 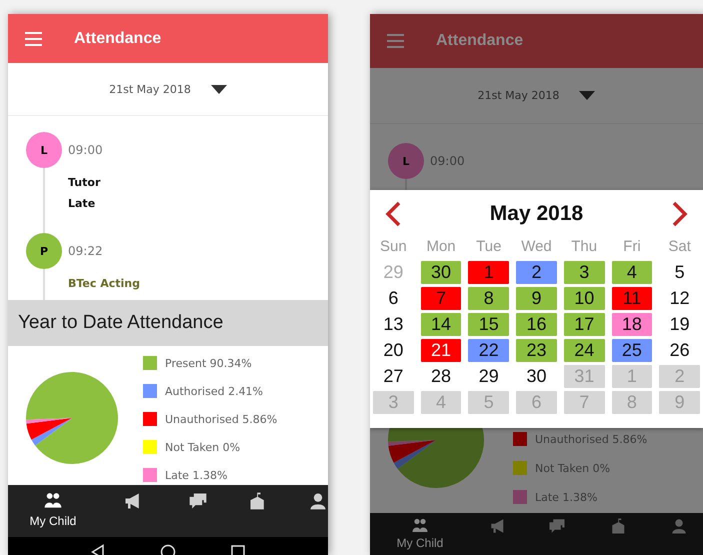 I want to click on calendar-day: 25, so click(x=632, y=350).